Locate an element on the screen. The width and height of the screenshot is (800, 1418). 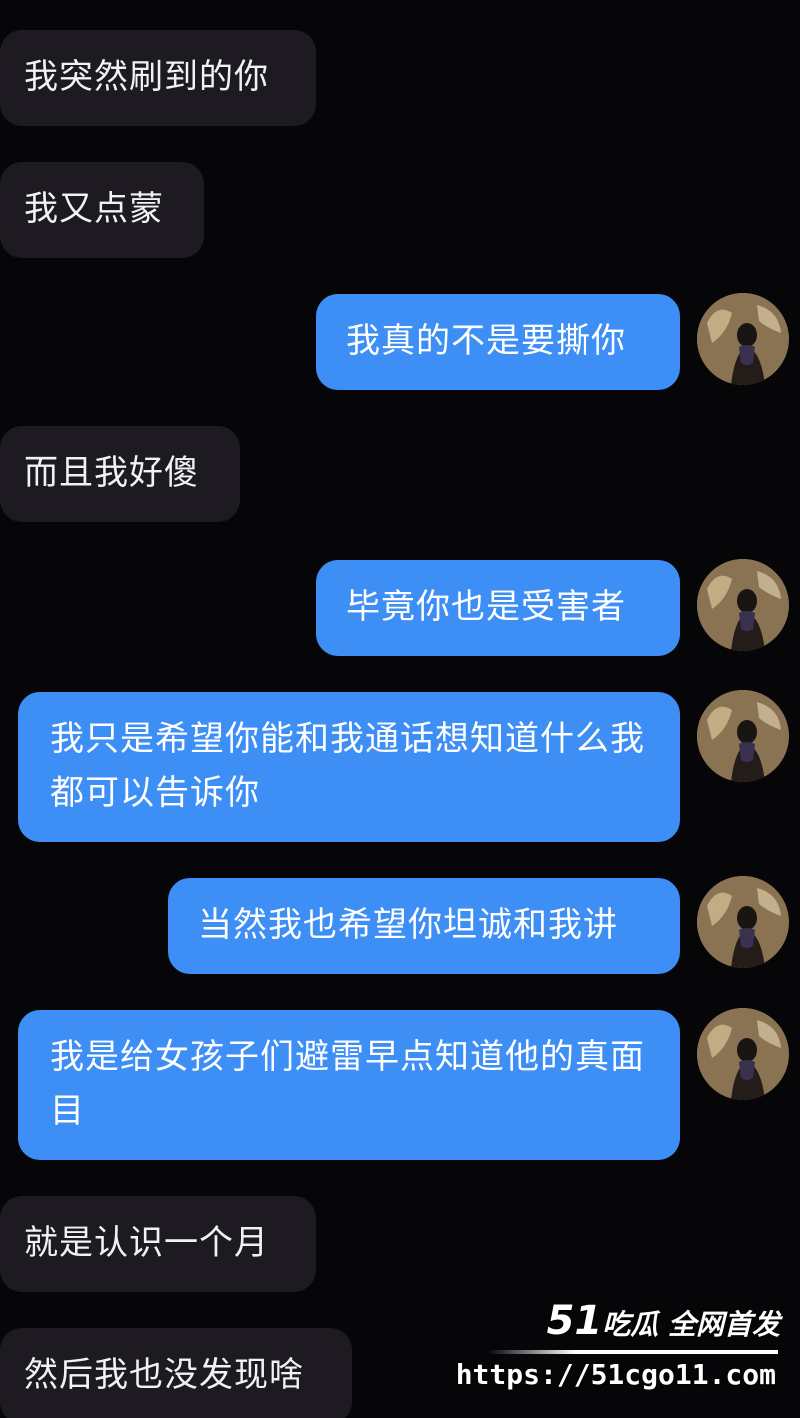
outgoing-message: 我是给女孩子们避雷早点知道他的真面目 is located at coordinates (349, 1085).